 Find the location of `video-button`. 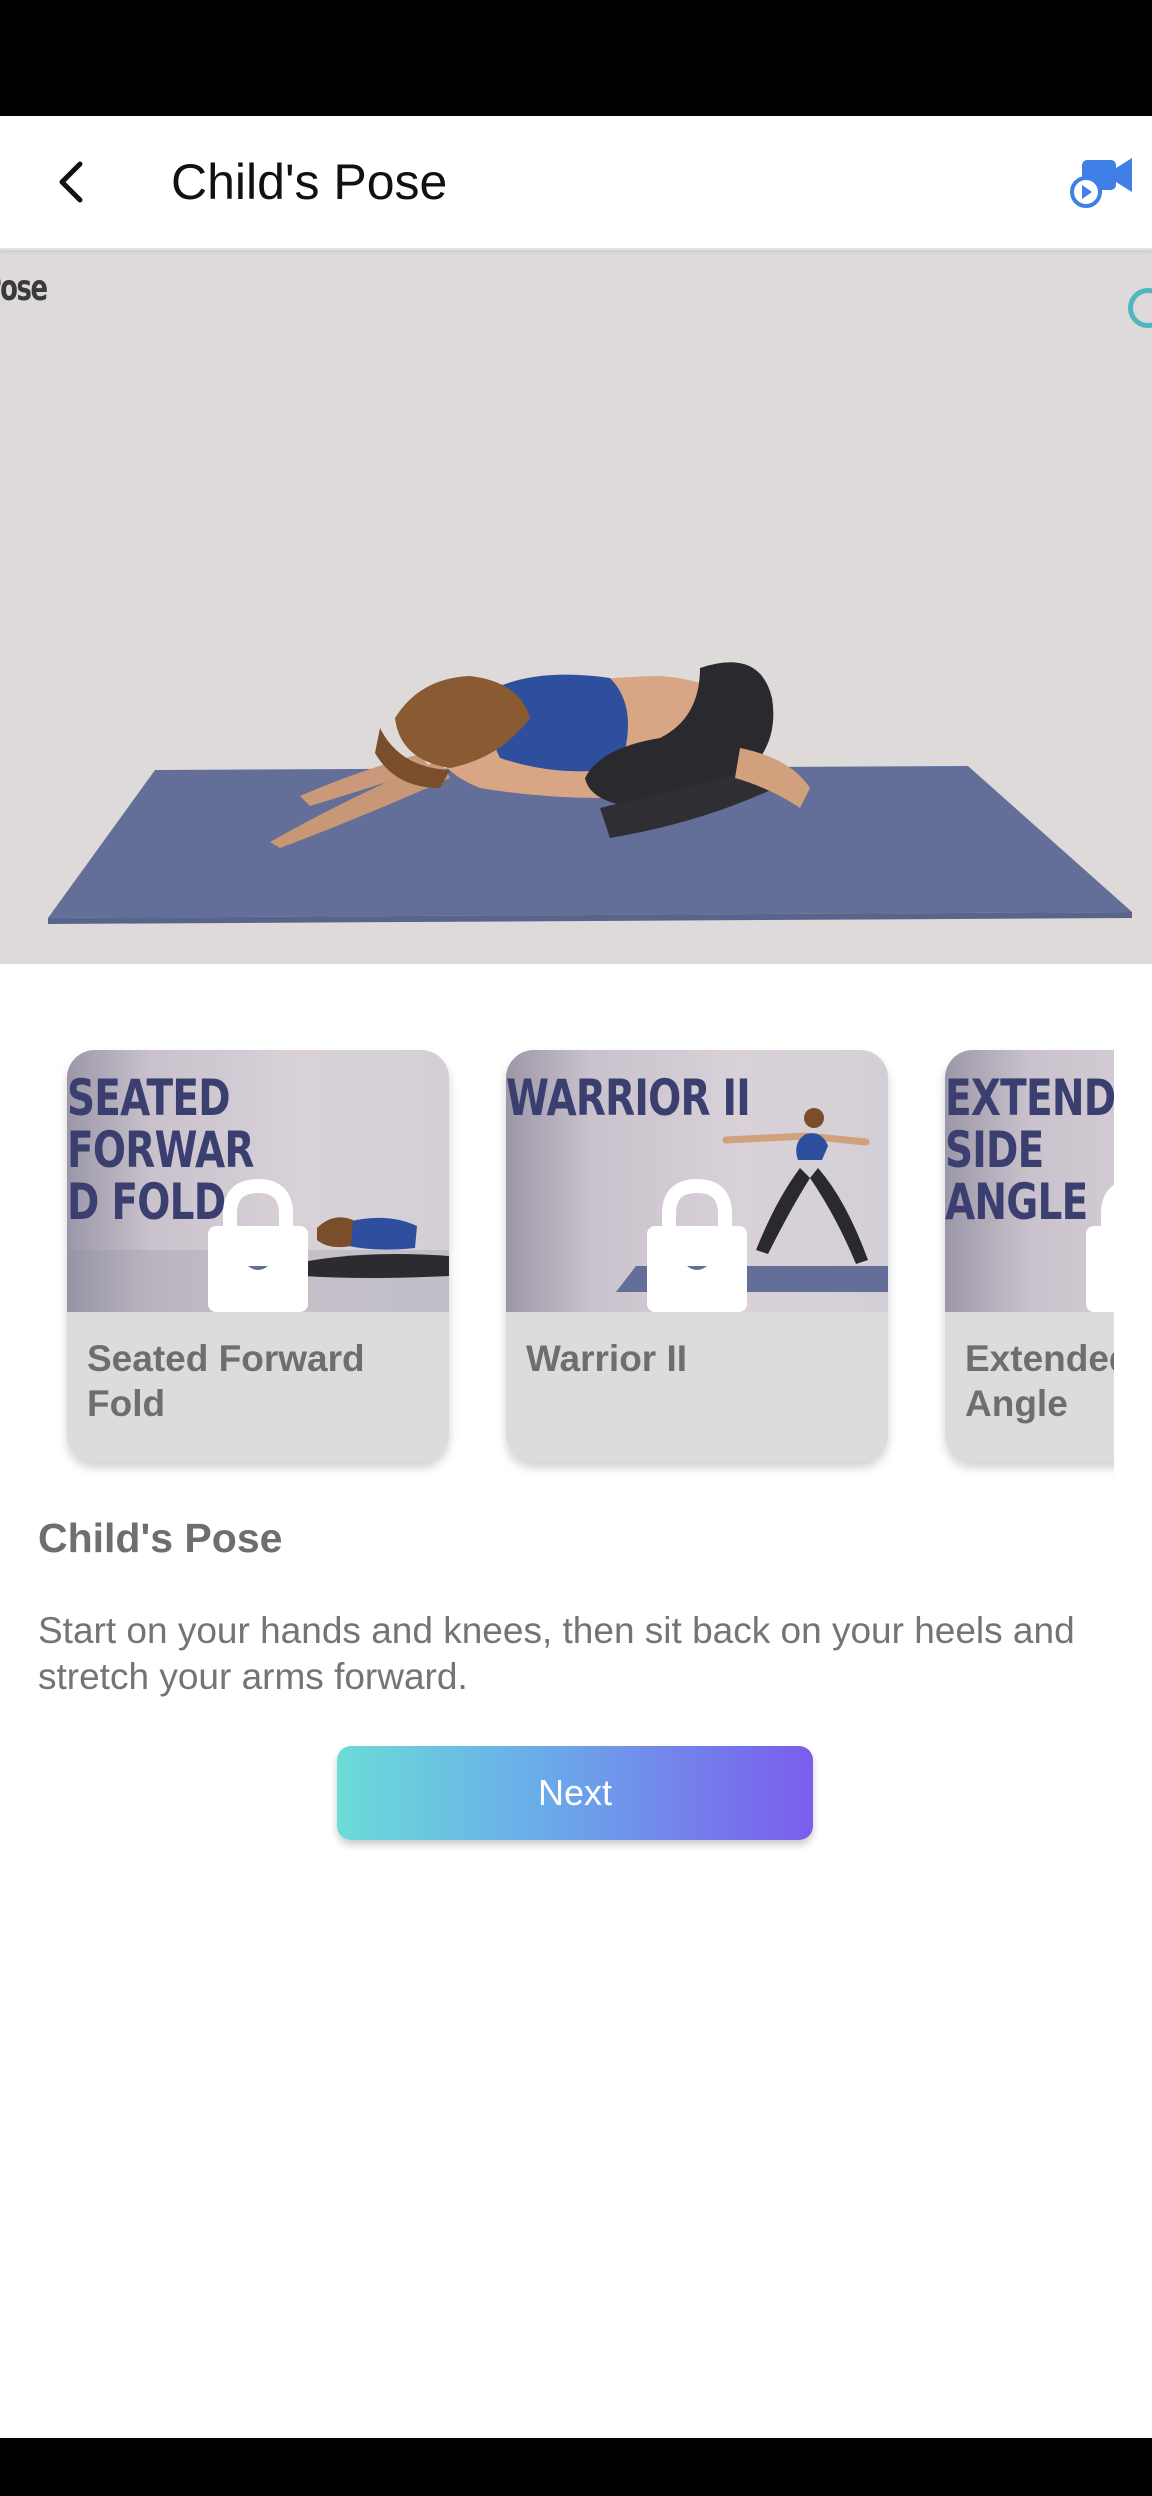

video-button is located at coordinates (1103, 182).